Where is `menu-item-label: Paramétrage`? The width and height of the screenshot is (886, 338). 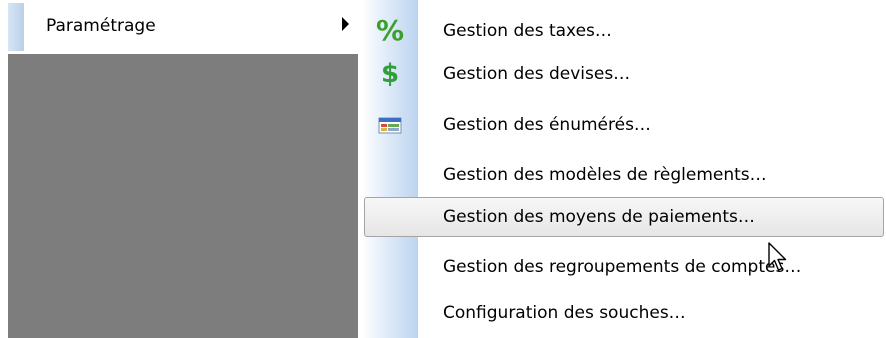 menu-item-label: Paramétrage is located at coordinates (101, 26).